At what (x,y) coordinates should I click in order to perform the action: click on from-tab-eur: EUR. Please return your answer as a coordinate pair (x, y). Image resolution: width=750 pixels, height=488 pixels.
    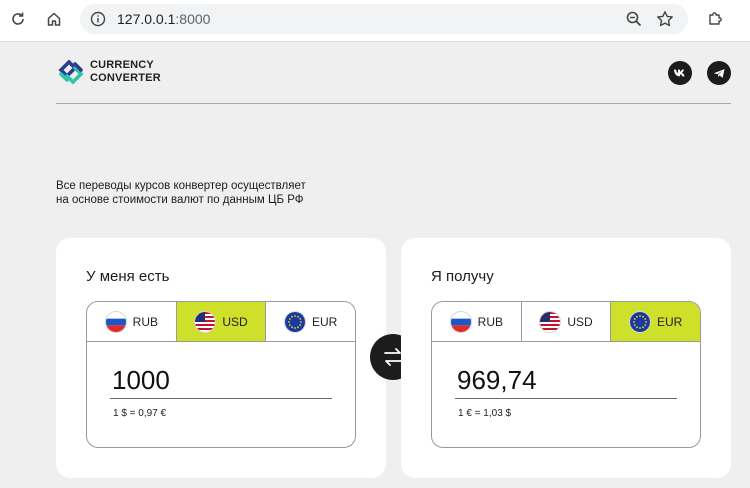
    Looking at the image, I should click on (310, 321).